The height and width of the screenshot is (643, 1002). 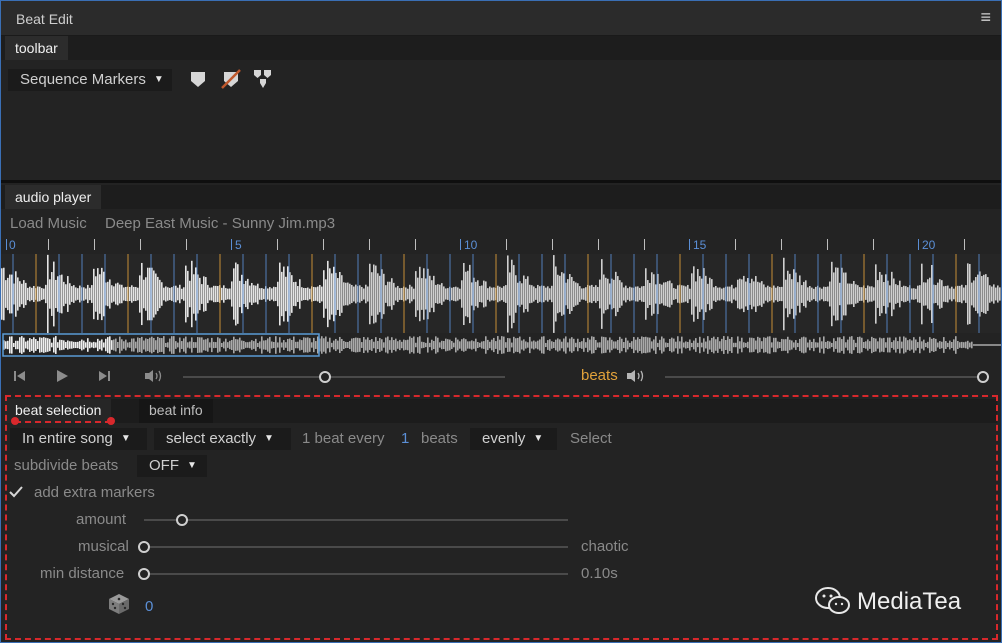 I want to click on panel-divider, so click(x=501, y=181).